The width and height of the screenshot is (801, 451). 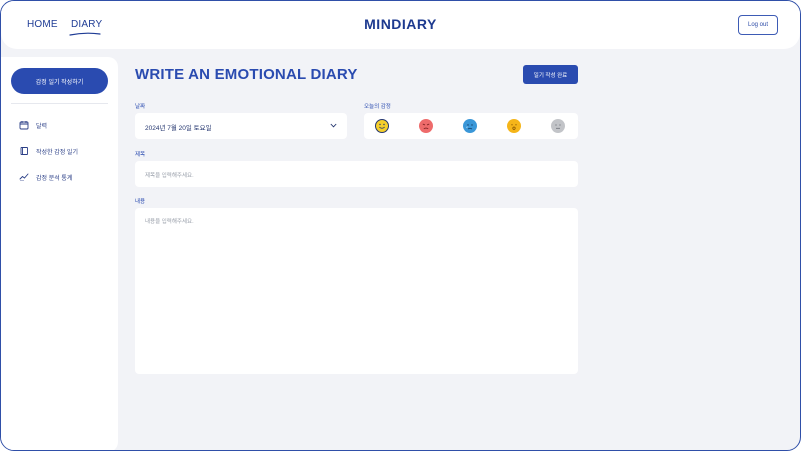 I want to click on sidebar-item-written-diaries: 작성한 감정 일기, so click(x=48, y=151).